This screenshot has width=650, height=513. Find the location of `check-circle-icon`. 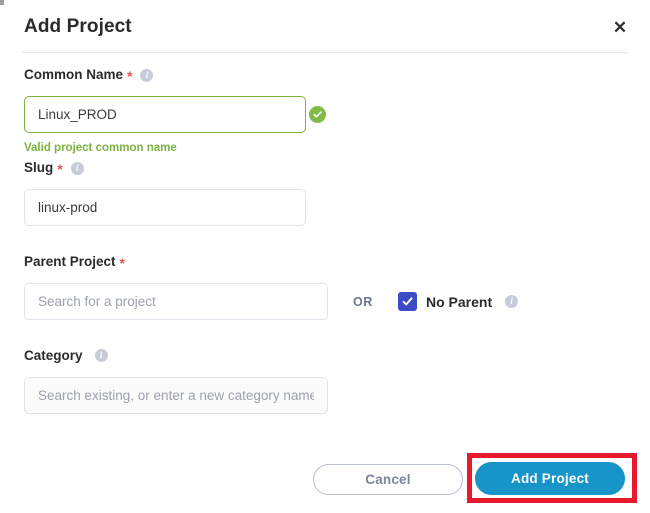

check-circle-icon is located at coordinates (317, 114).